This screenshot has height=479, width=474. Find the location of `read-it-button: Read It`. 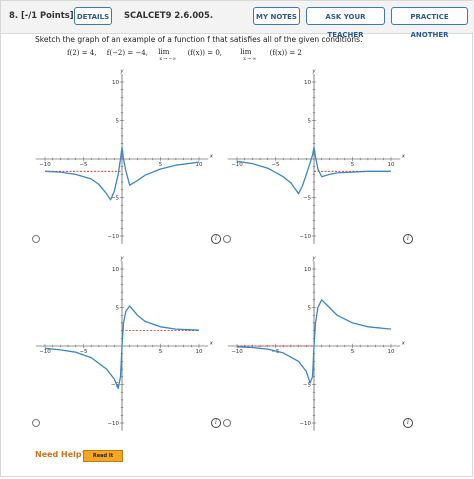

read-it-button: Read It is located at coordinates (103, 456).